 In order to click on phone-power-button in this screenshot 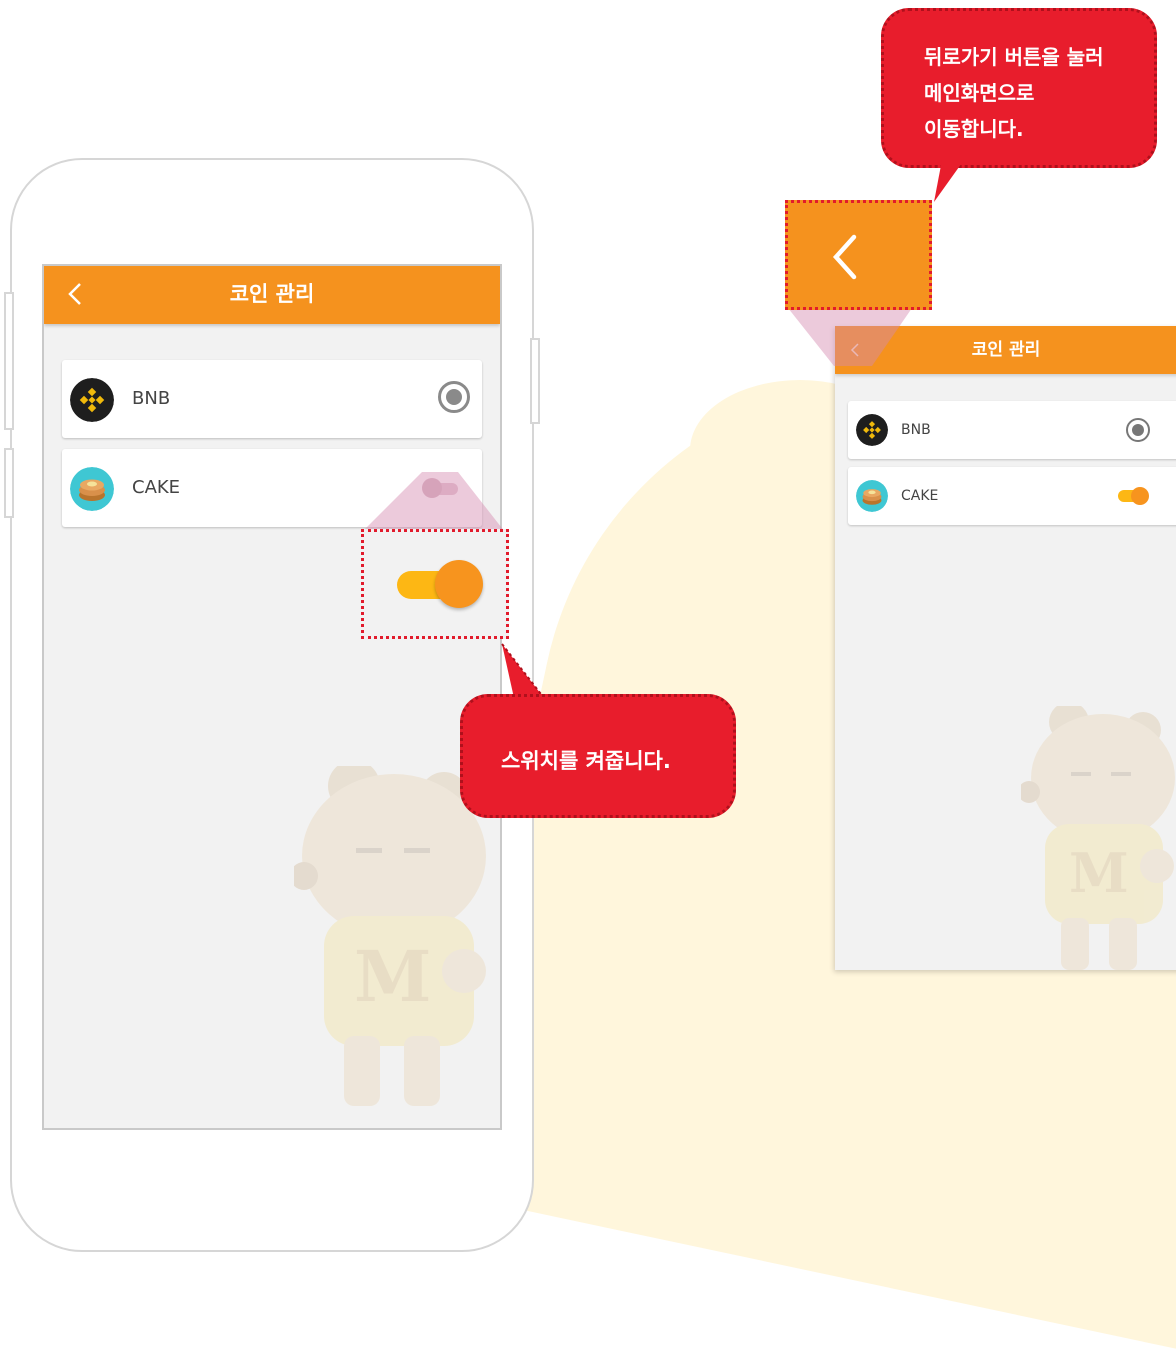, I will do `click(535, 381)`.